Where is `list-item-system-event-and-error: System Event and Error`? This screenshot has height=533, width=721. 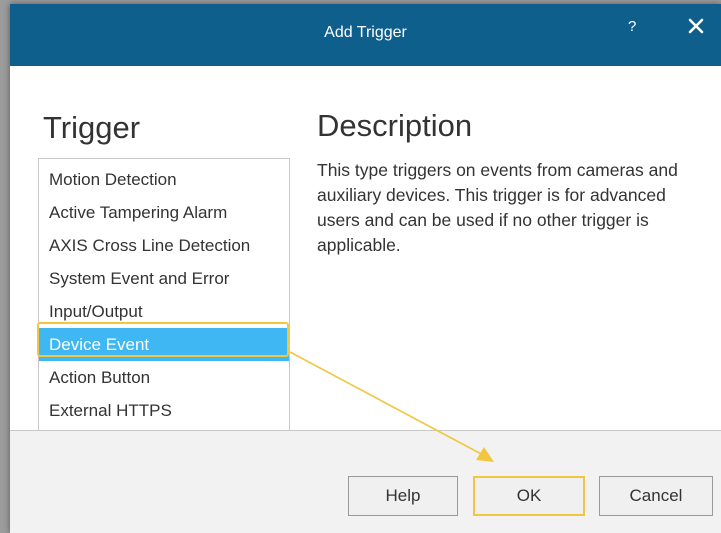 list-item-system-event-and-error: System Event and Error is located at coordinates (164, 278).